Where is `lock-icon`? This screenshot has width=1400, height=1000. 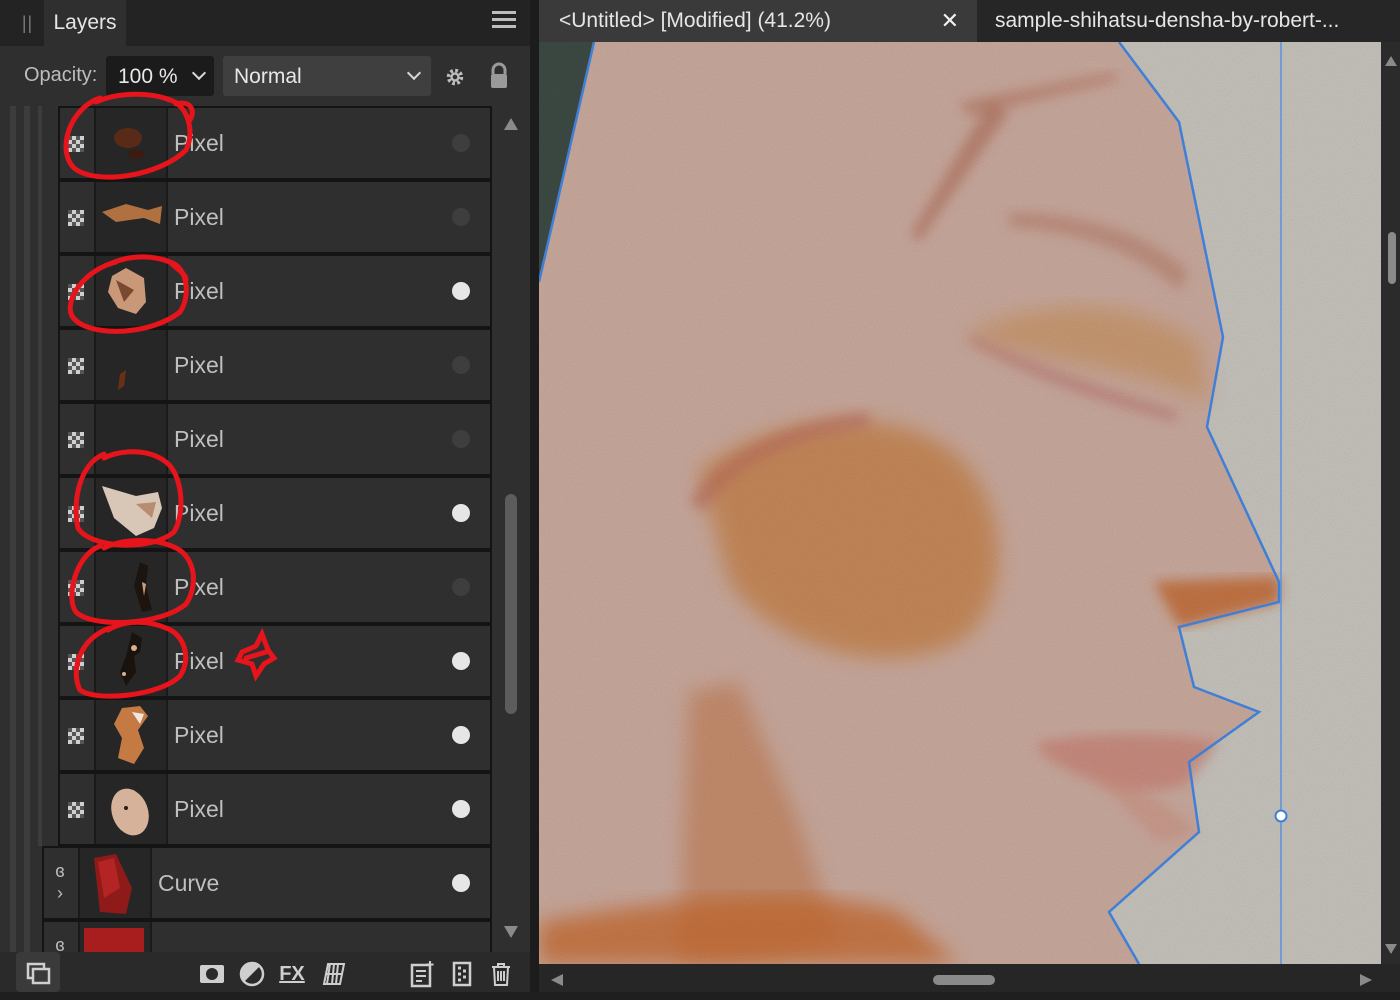 lock-icon is located at coordinates (499, 76).